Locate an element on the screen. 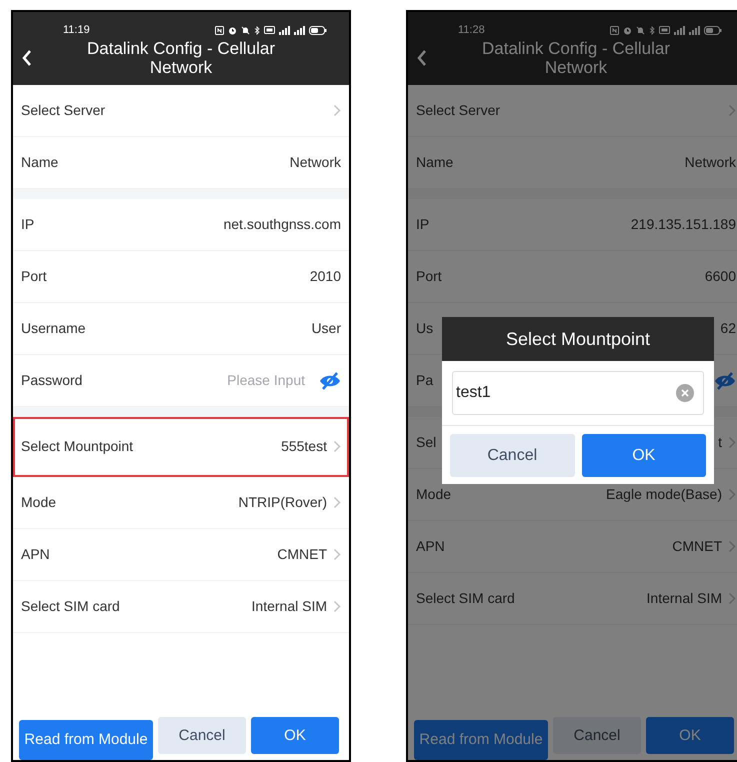  row-value: NTRIP(Rover) is located at coordinates (282, 502).